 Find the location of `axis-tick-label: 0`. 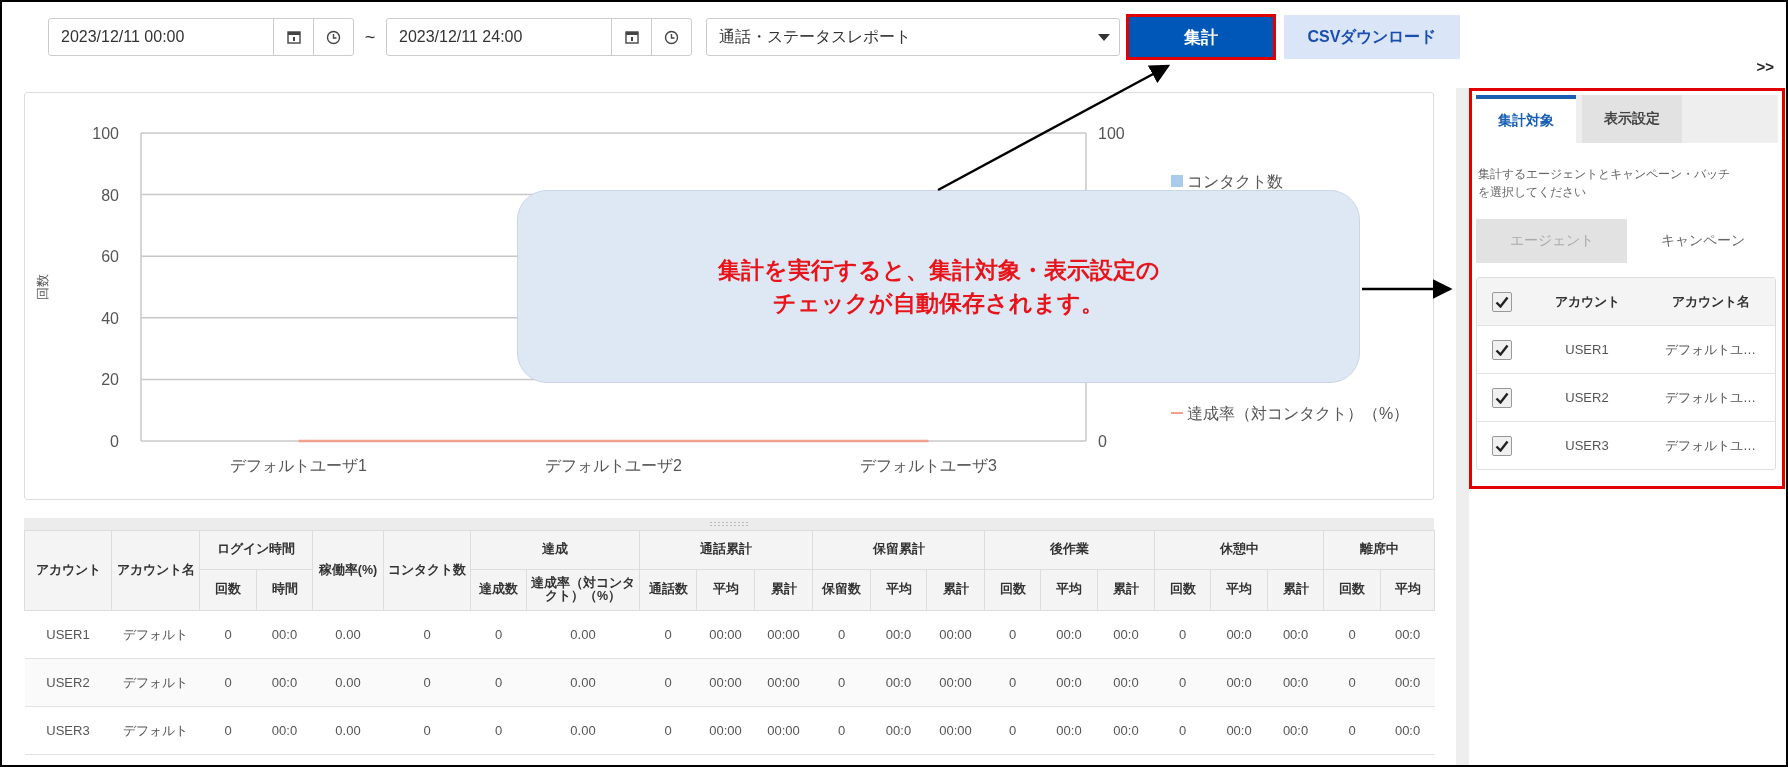

axis-tick-label: 0 is located at coordinates (114, 441).